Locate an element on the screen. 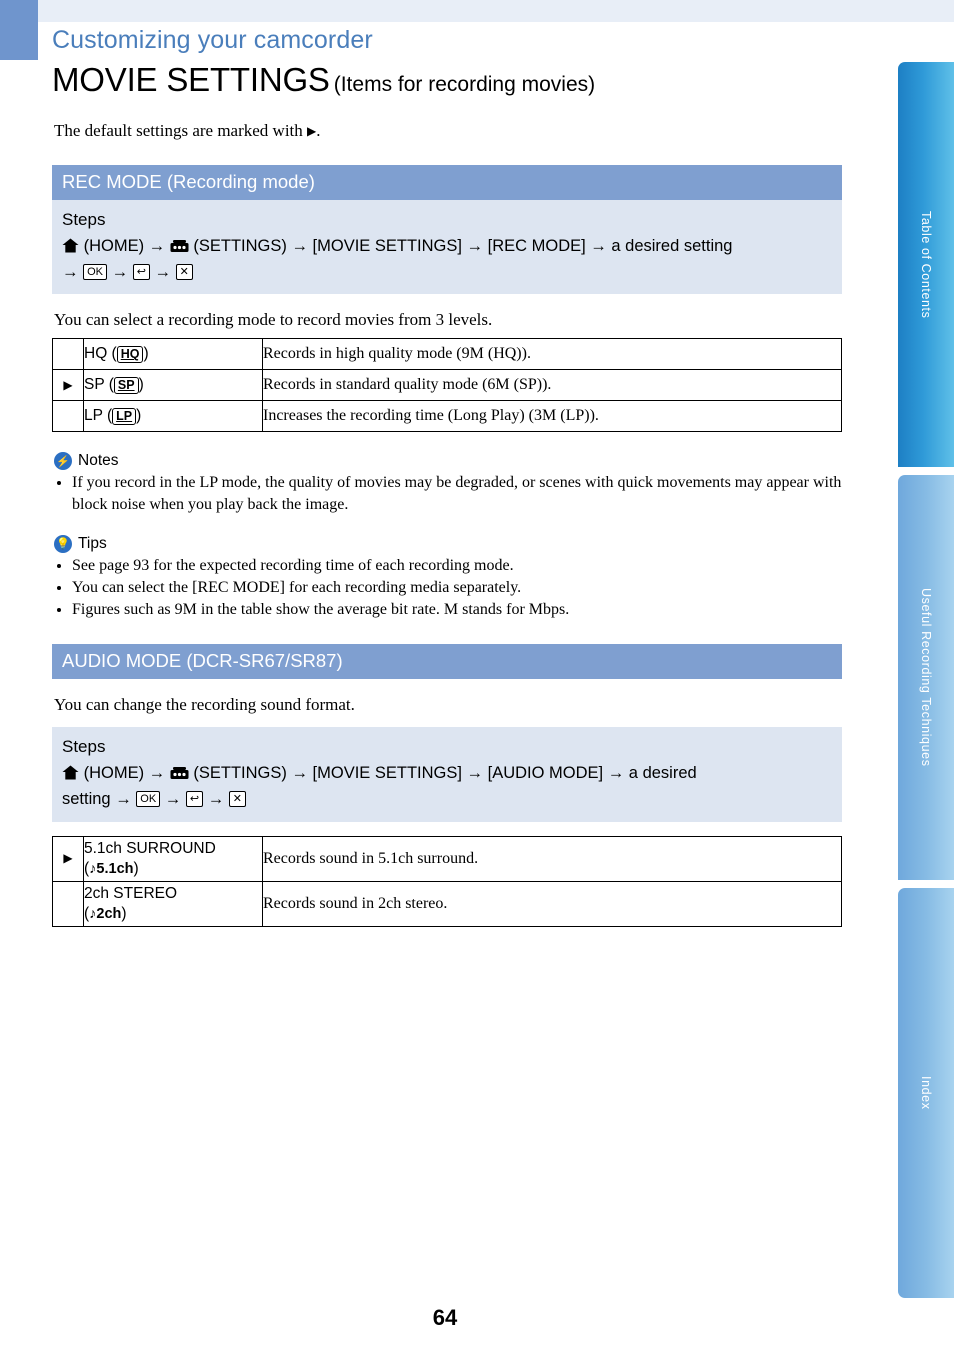 The height and width of the screenshot is (1357, 954). section-bar-audio-mode: AUDIO MODE (DCR-SR67/SR87) is located at coordinates (447, 662).